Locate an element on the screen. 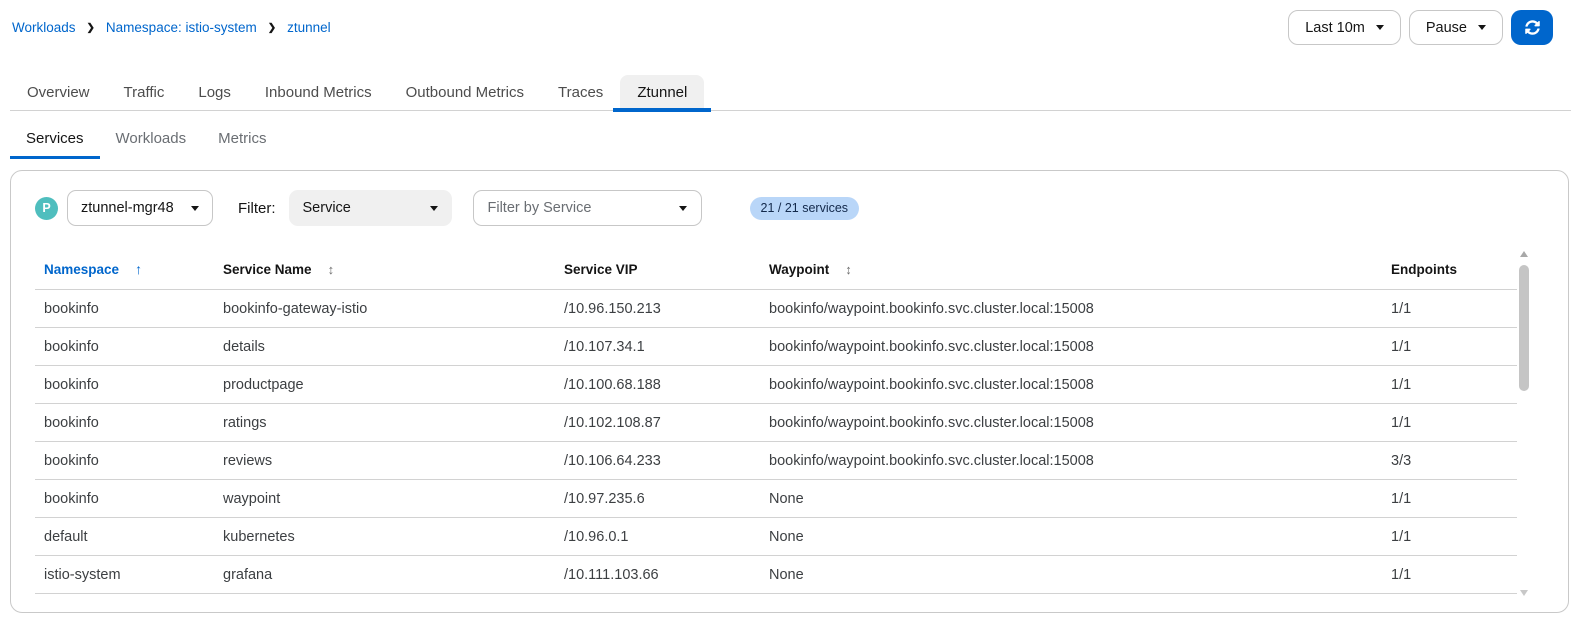  time-range-label: Last 10m is located at coordinates (1335, 27).